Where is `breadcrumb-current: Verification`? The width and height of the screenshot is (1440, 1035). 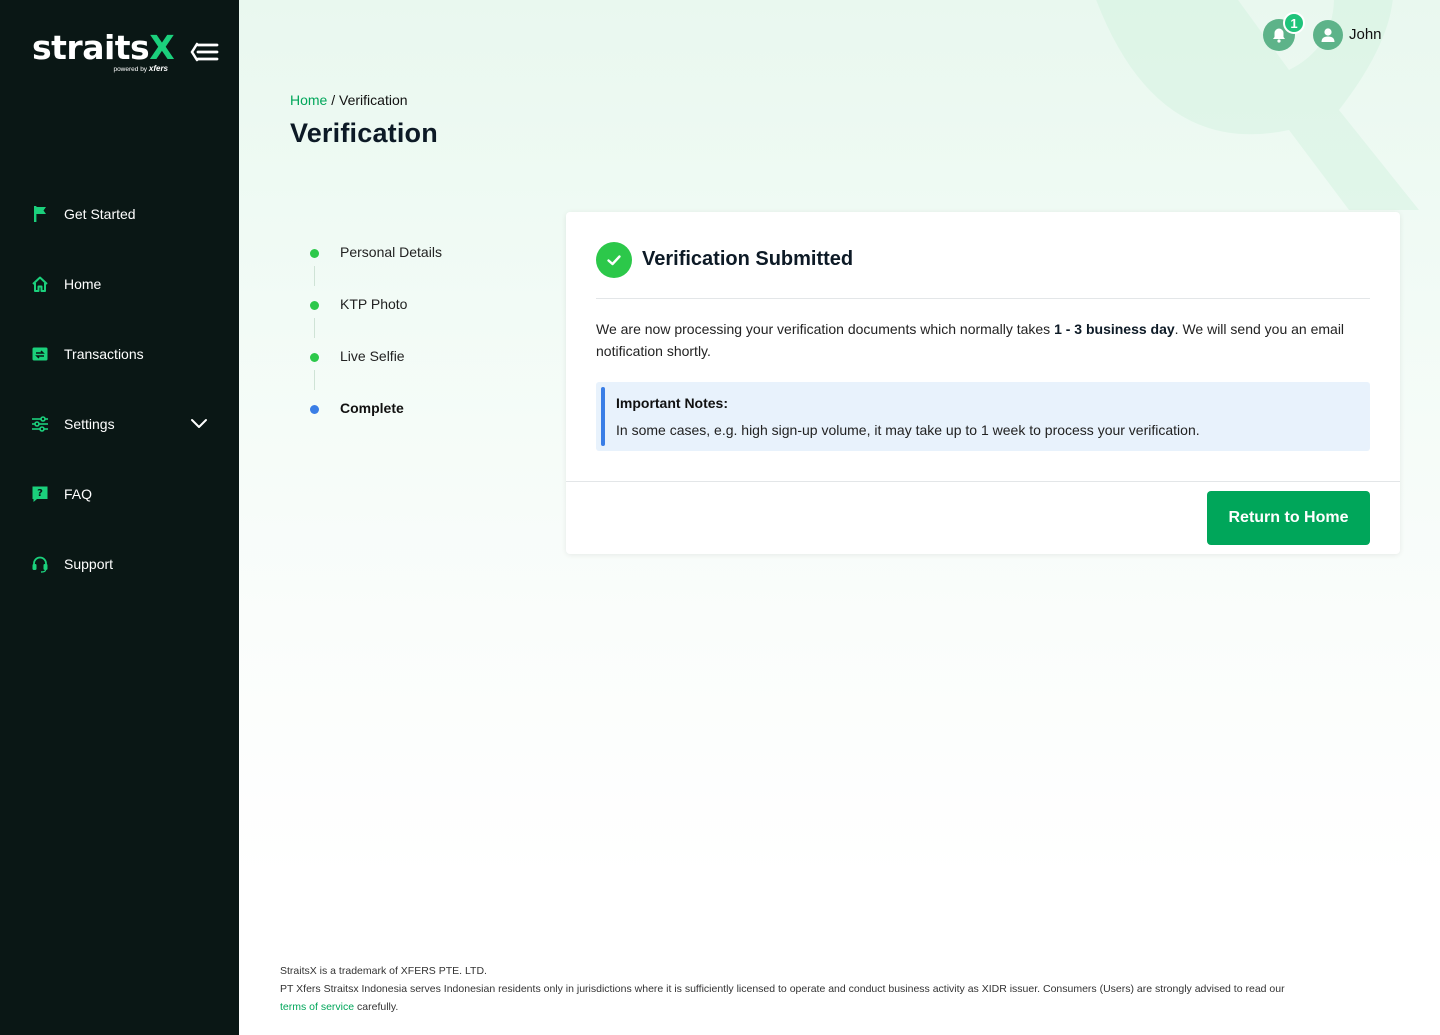 breadcrumb-current: Verification is located at coordinates (373, 100).